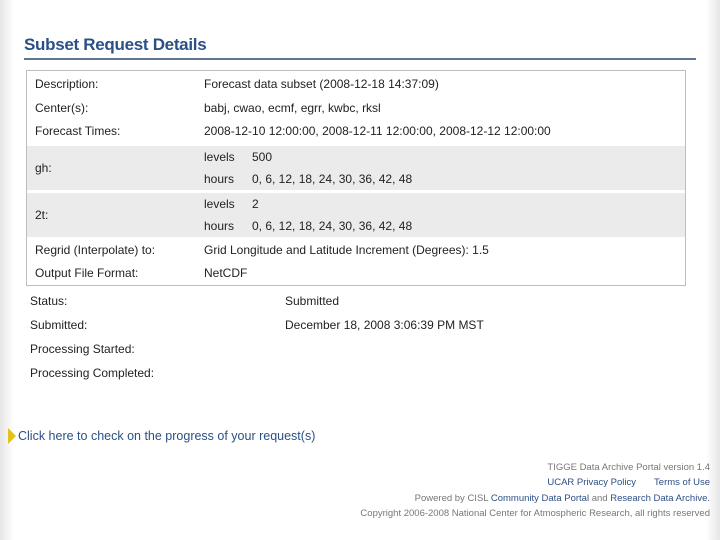 This screenshot has width=720, height=540. I want to click on footer-links: UCAR Privacy Policy Terms of Use, so click(535, 482).